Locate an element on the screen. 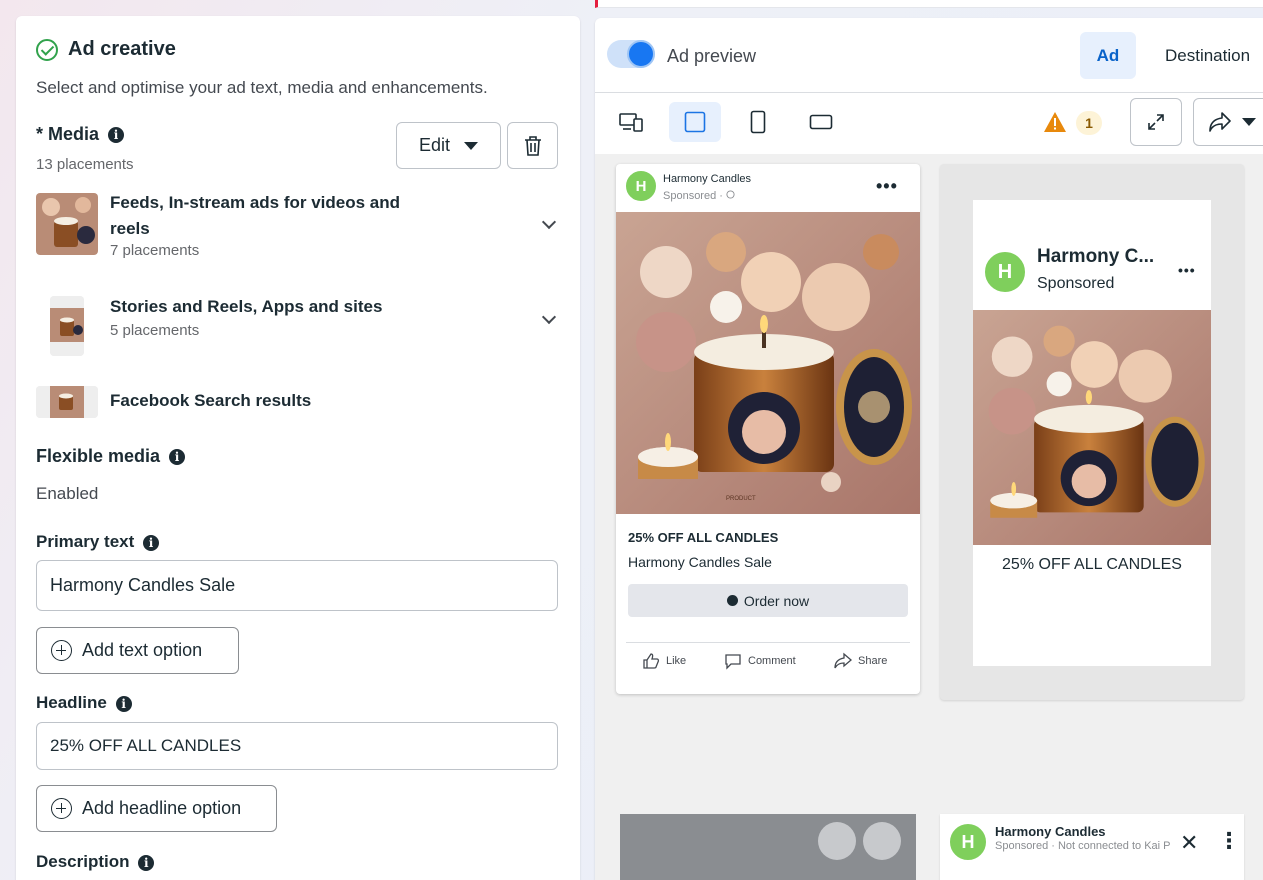 This screenshot has width=1263, height=880. globe-icon is located at coordinates (730, 194).